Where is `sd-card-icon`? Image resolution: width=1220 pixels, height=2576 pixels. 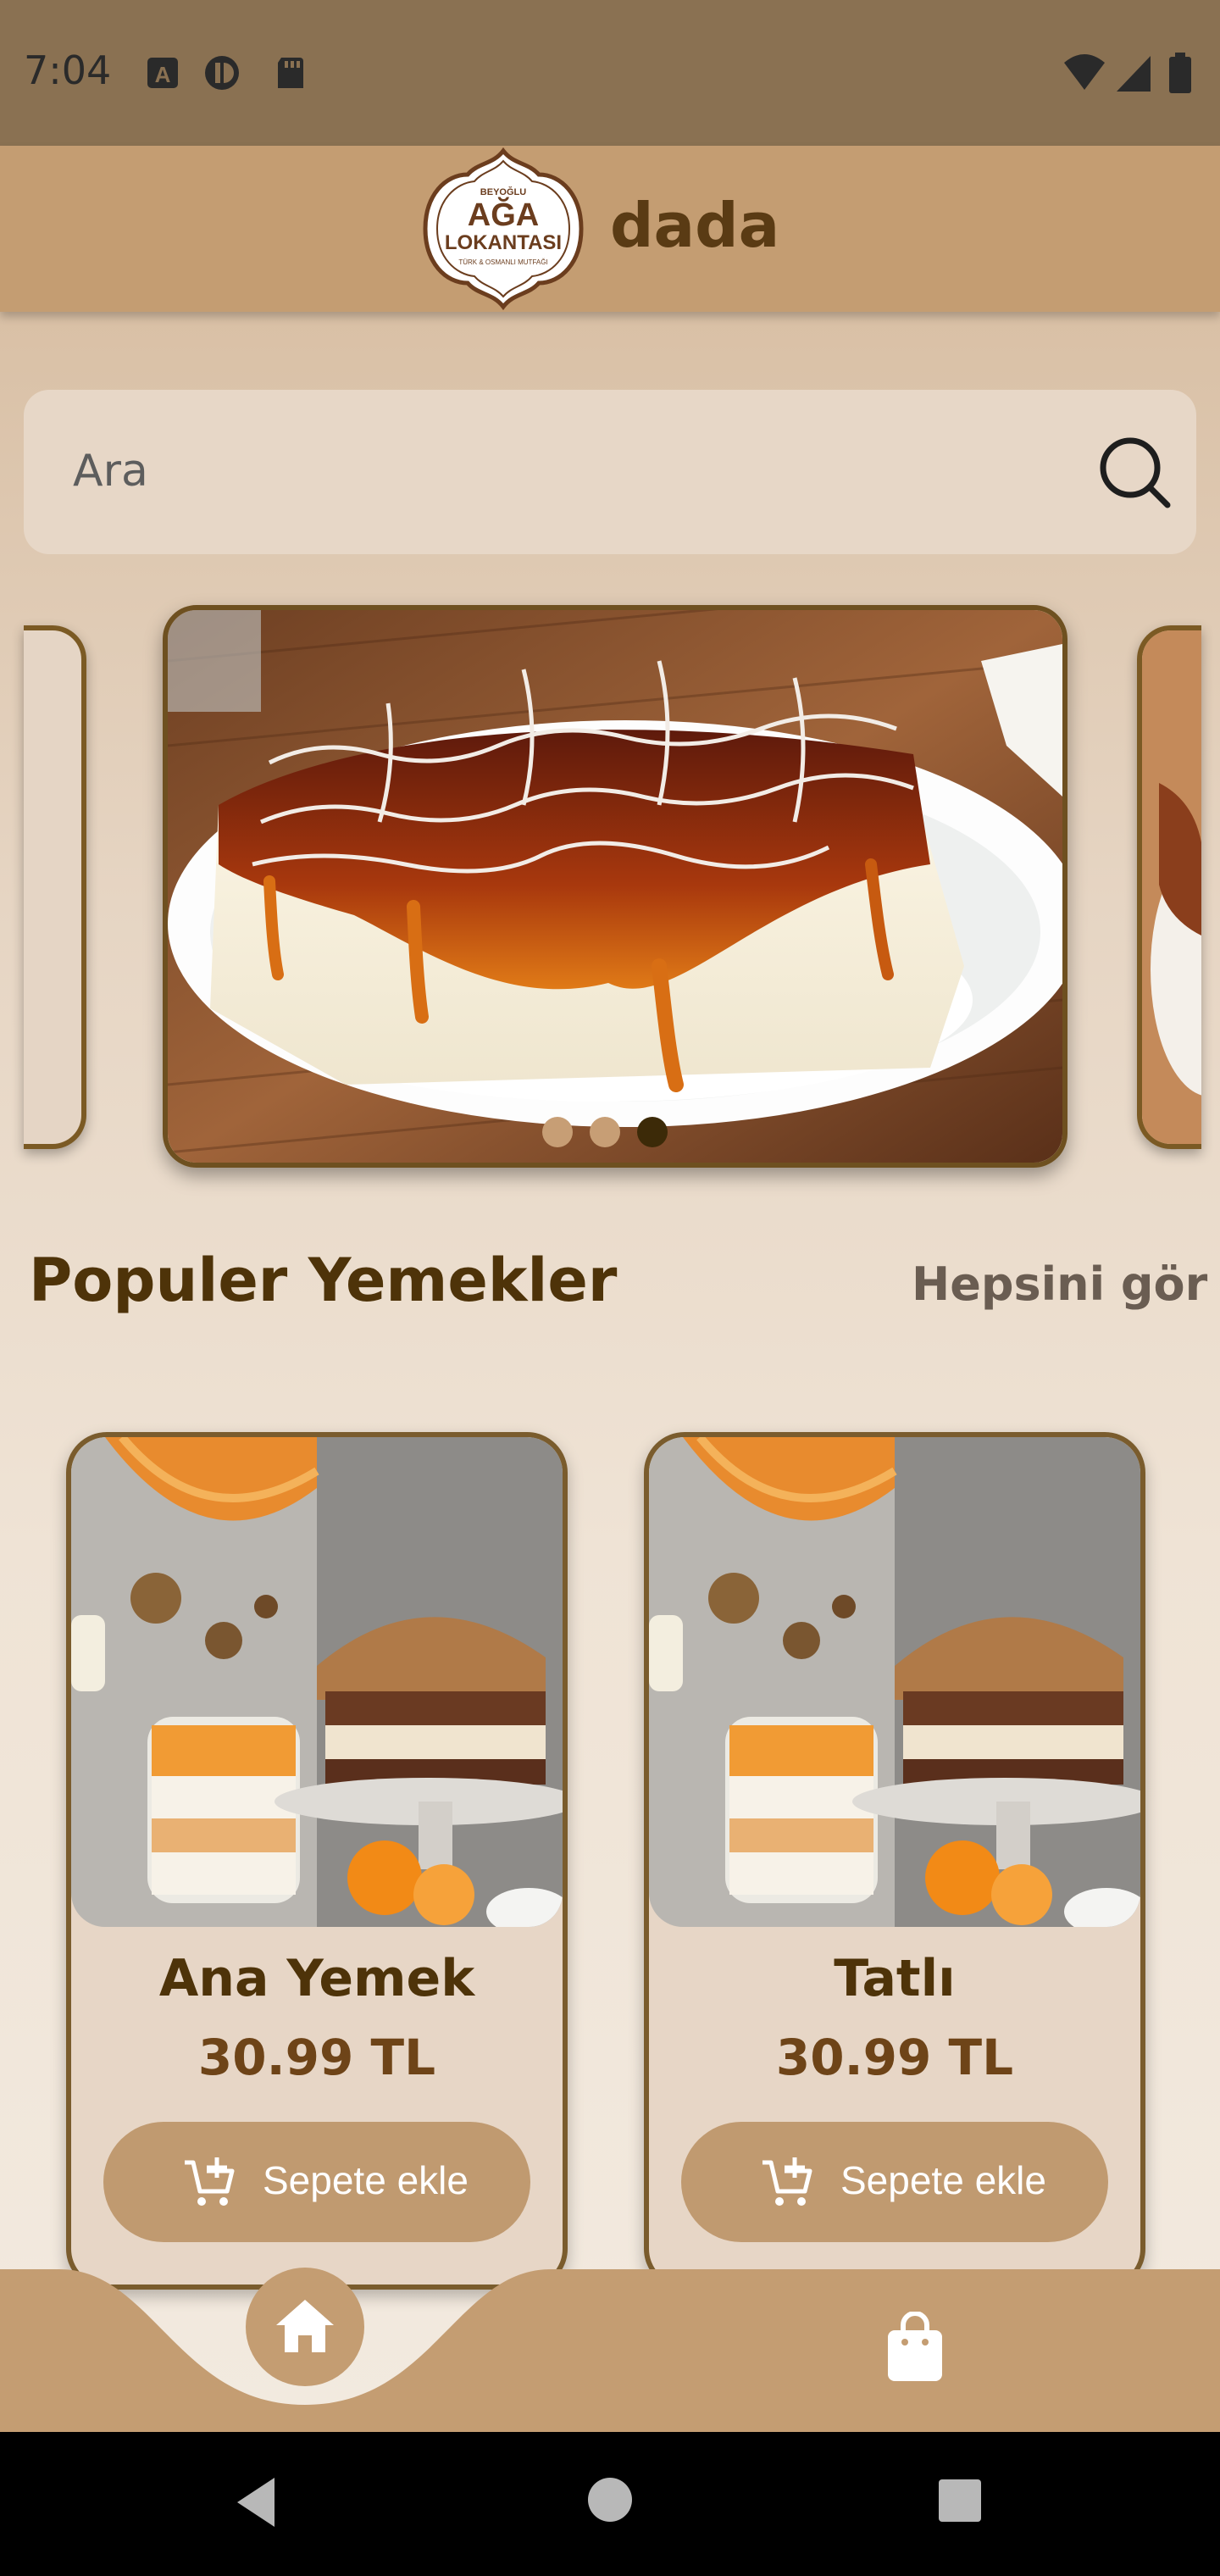 sd-card-icon is located at coordinates (290, 73).